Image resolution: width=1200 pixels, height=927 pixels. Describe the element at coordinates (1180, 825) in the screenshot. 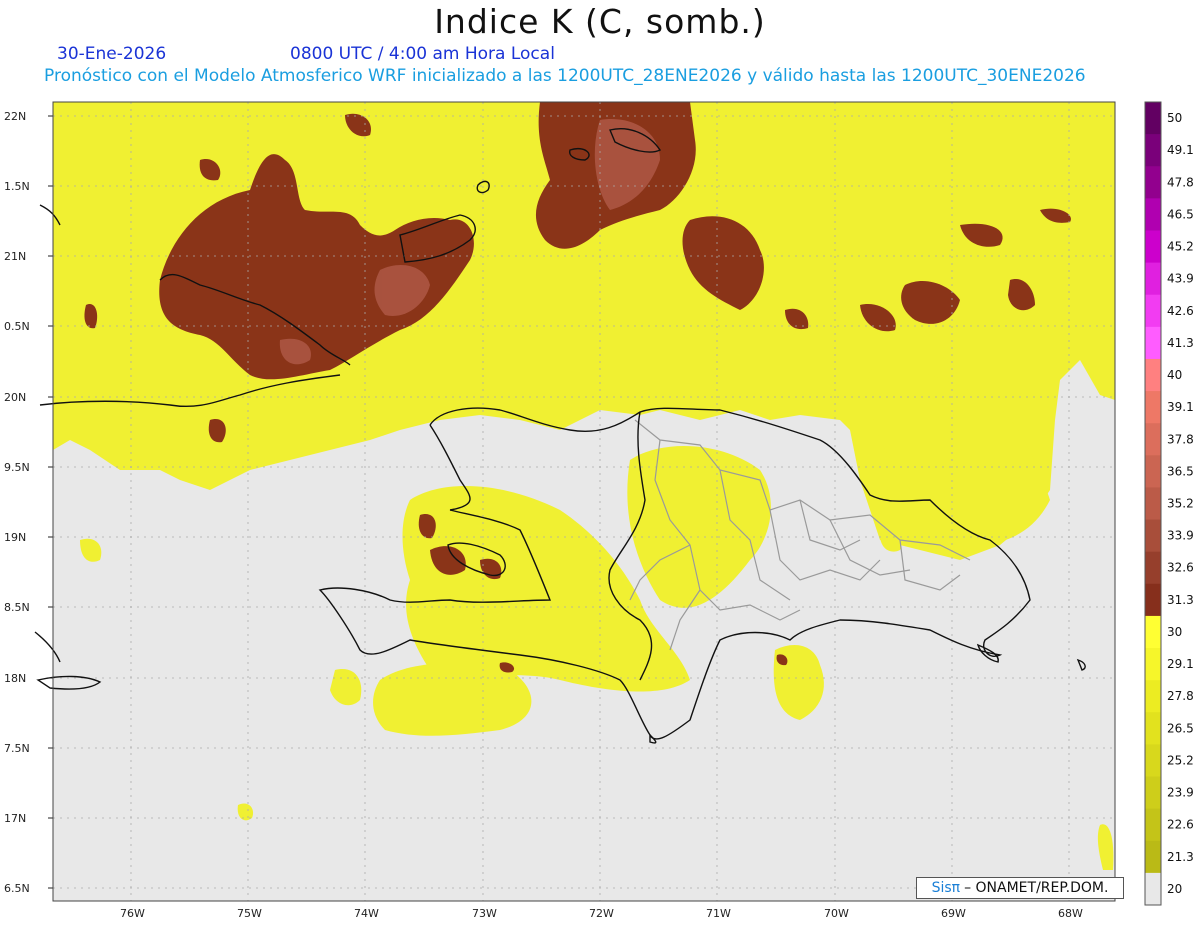

I see `colorbar-label: 22.6` at that location.